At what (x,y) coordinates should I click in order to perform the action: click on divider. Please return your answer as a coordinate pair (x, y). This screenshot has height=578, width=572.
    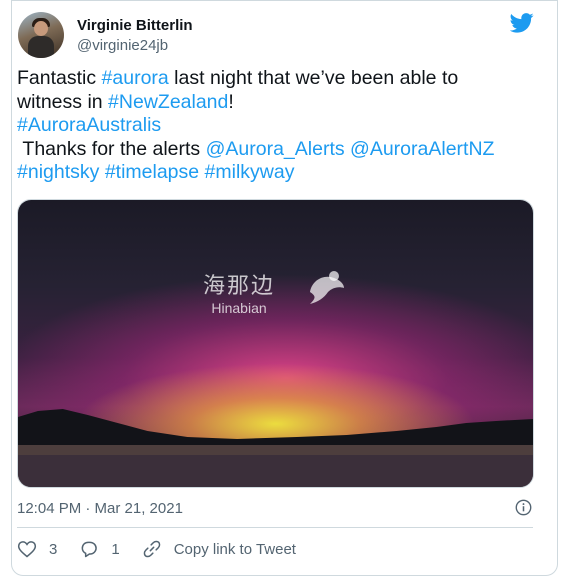
    Looking at the image, I should click on (275, 527).